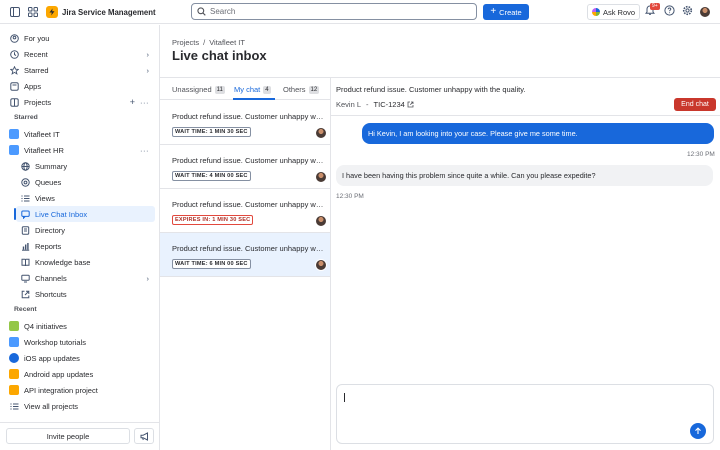  I want to click on sidebar-item-label: Android app updates, so click(59, 374).